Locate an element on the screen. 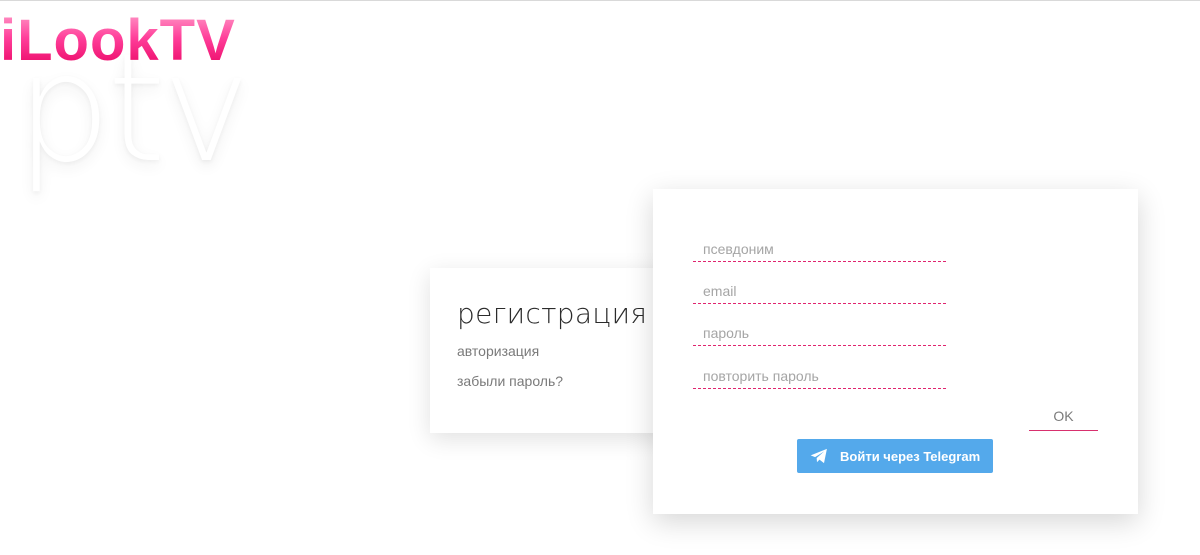  telegram-icon is located at coordinates (819, 456).